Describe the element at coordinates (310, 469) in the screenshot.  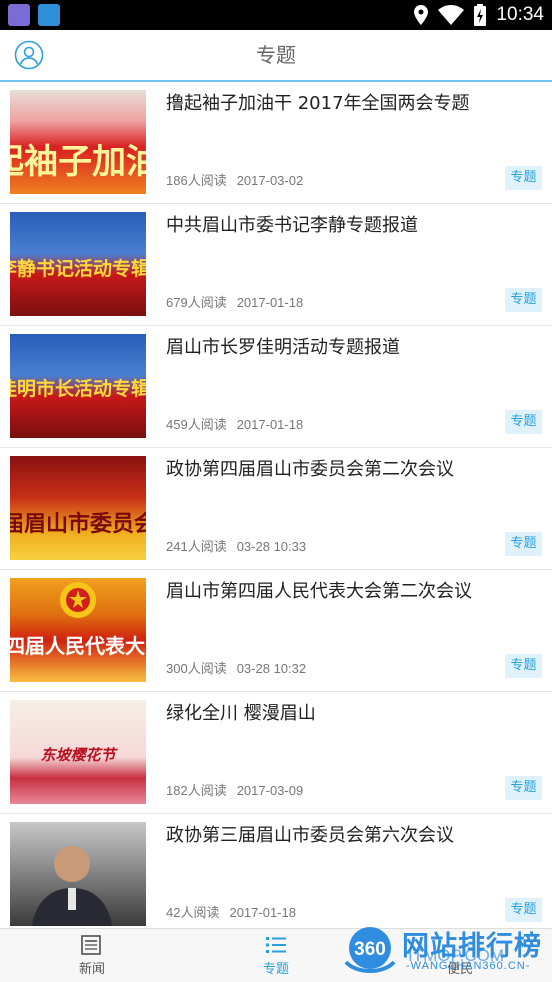
I see `topic-title: 政协第四届眉山市委员会第二次会议` at that location.